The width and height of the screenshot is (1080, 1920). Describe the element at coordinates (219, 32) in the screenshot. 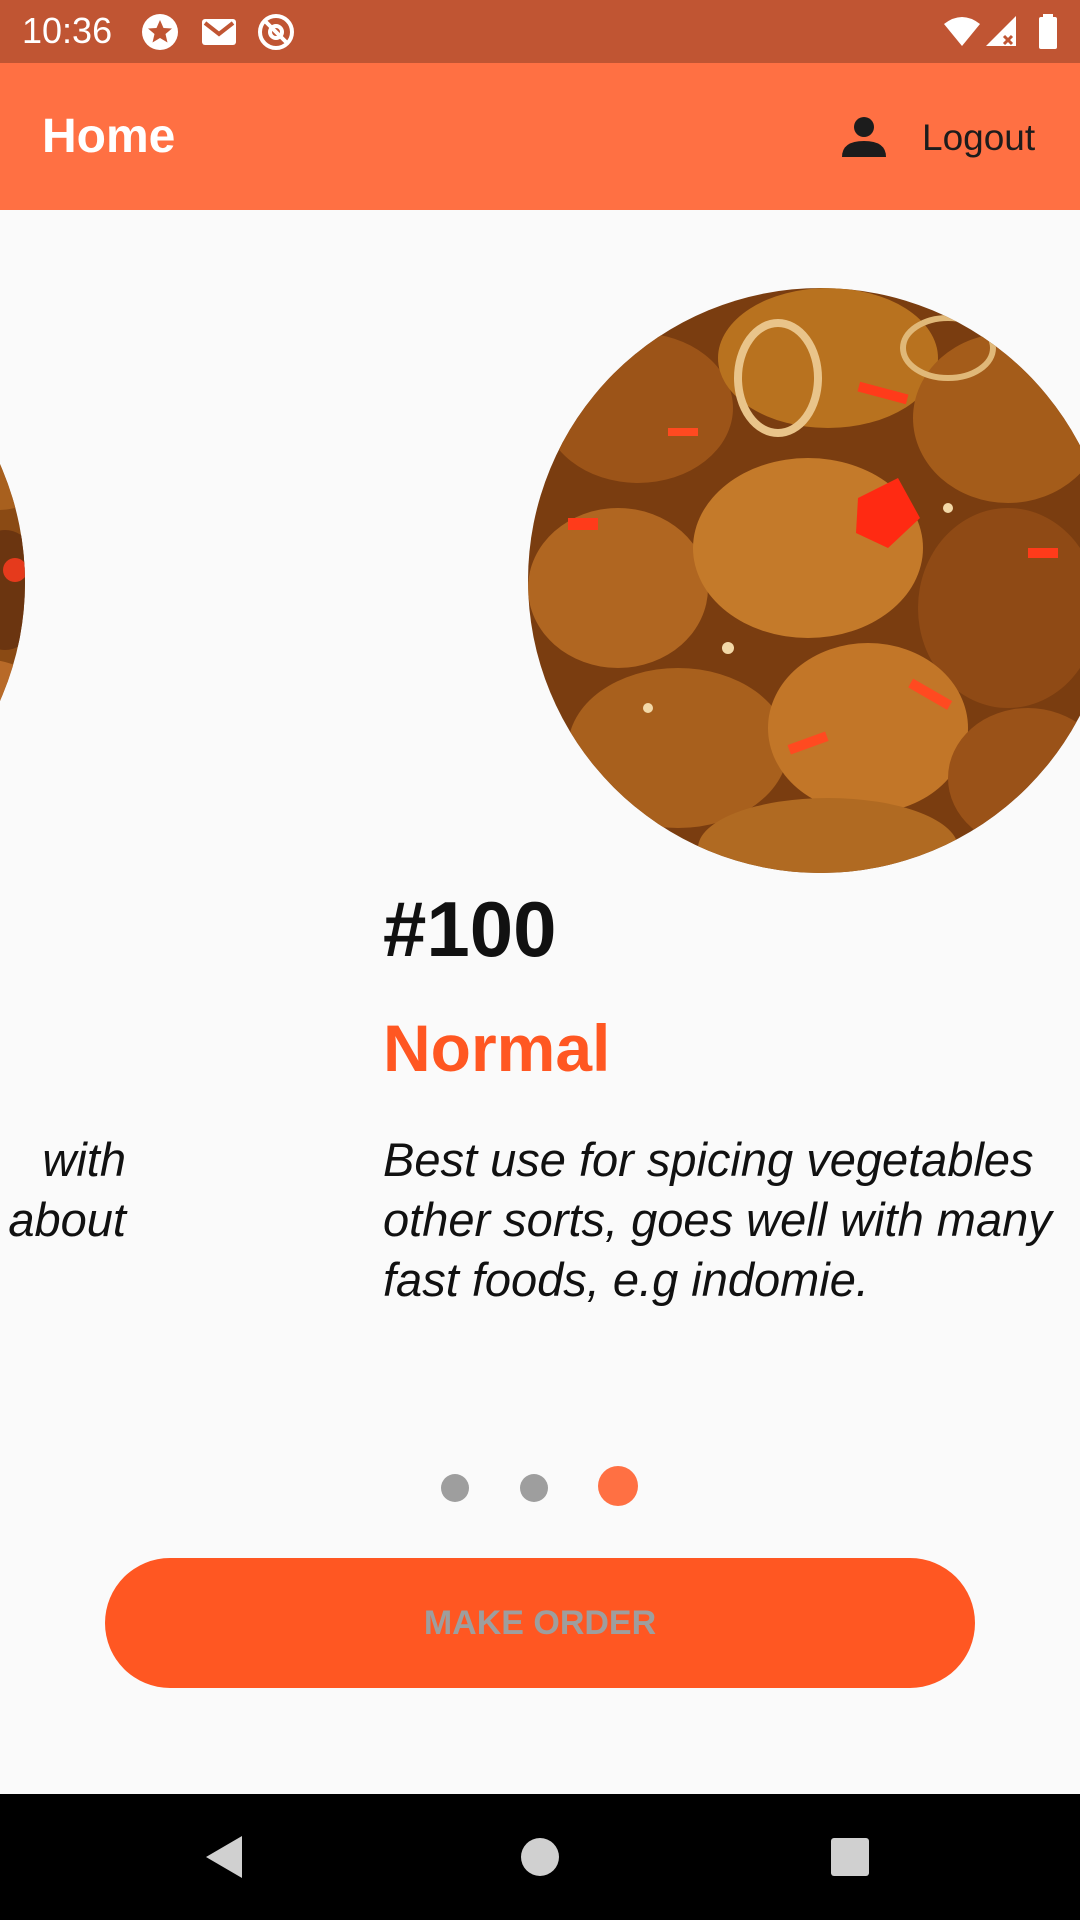

I see `gmail-icon` at that location.